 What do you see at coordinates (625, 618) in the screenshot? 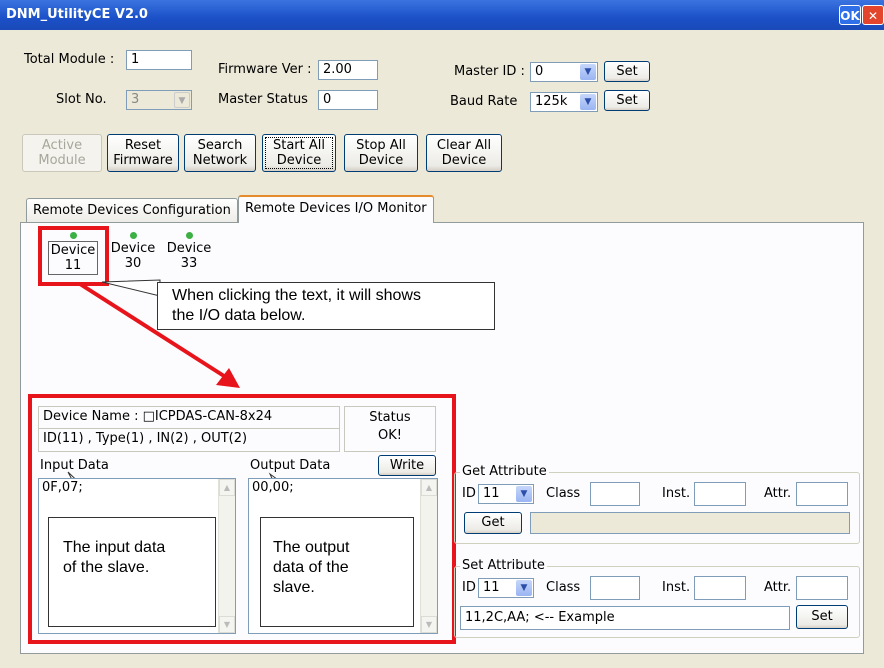
I see `set-value-input: 11,2C,AA; <-- Example` at bounding box center [625, 618].